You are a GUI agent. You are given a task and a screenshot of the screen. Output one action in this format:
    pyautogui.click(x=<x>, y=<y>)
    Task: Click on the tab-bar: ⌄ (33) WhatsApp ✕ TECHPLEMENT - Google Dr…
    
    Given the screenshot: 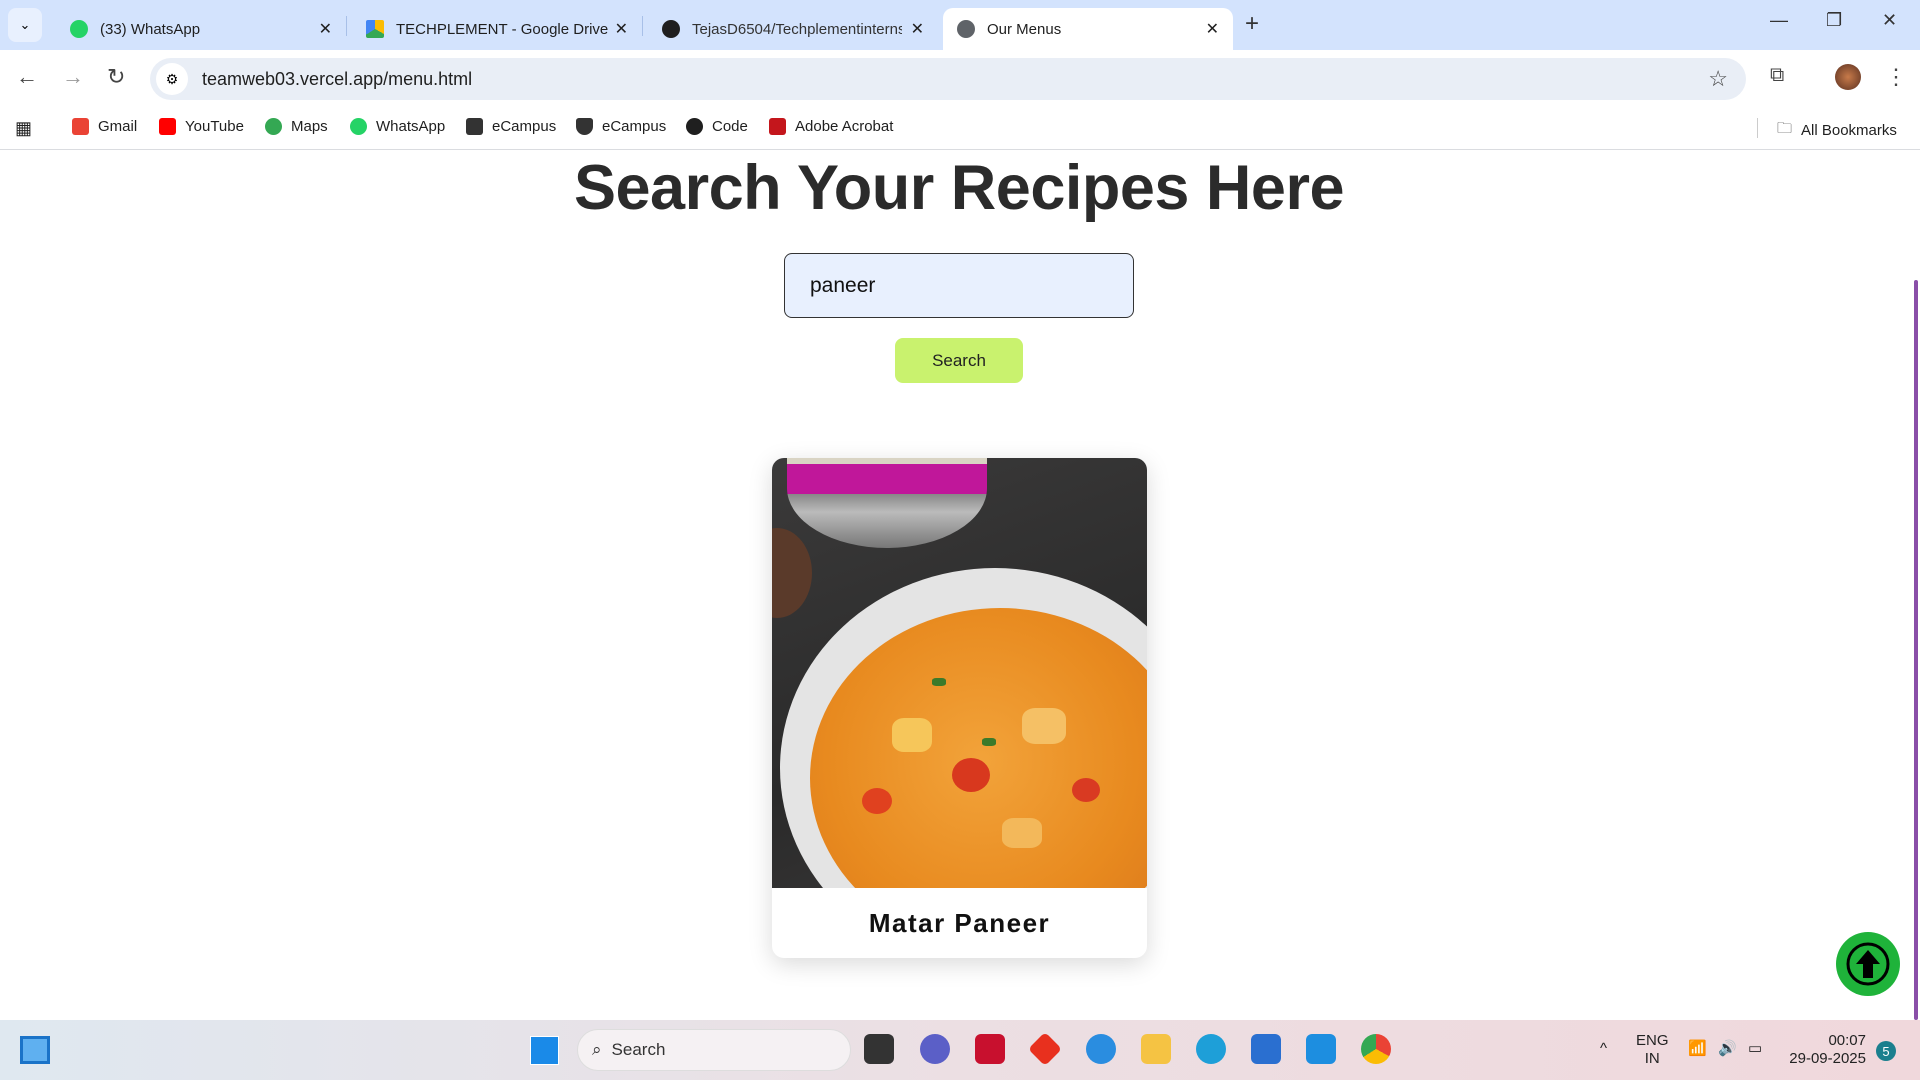 What is the action you would take?
    pyautogui.click(x=960, y=25)
    